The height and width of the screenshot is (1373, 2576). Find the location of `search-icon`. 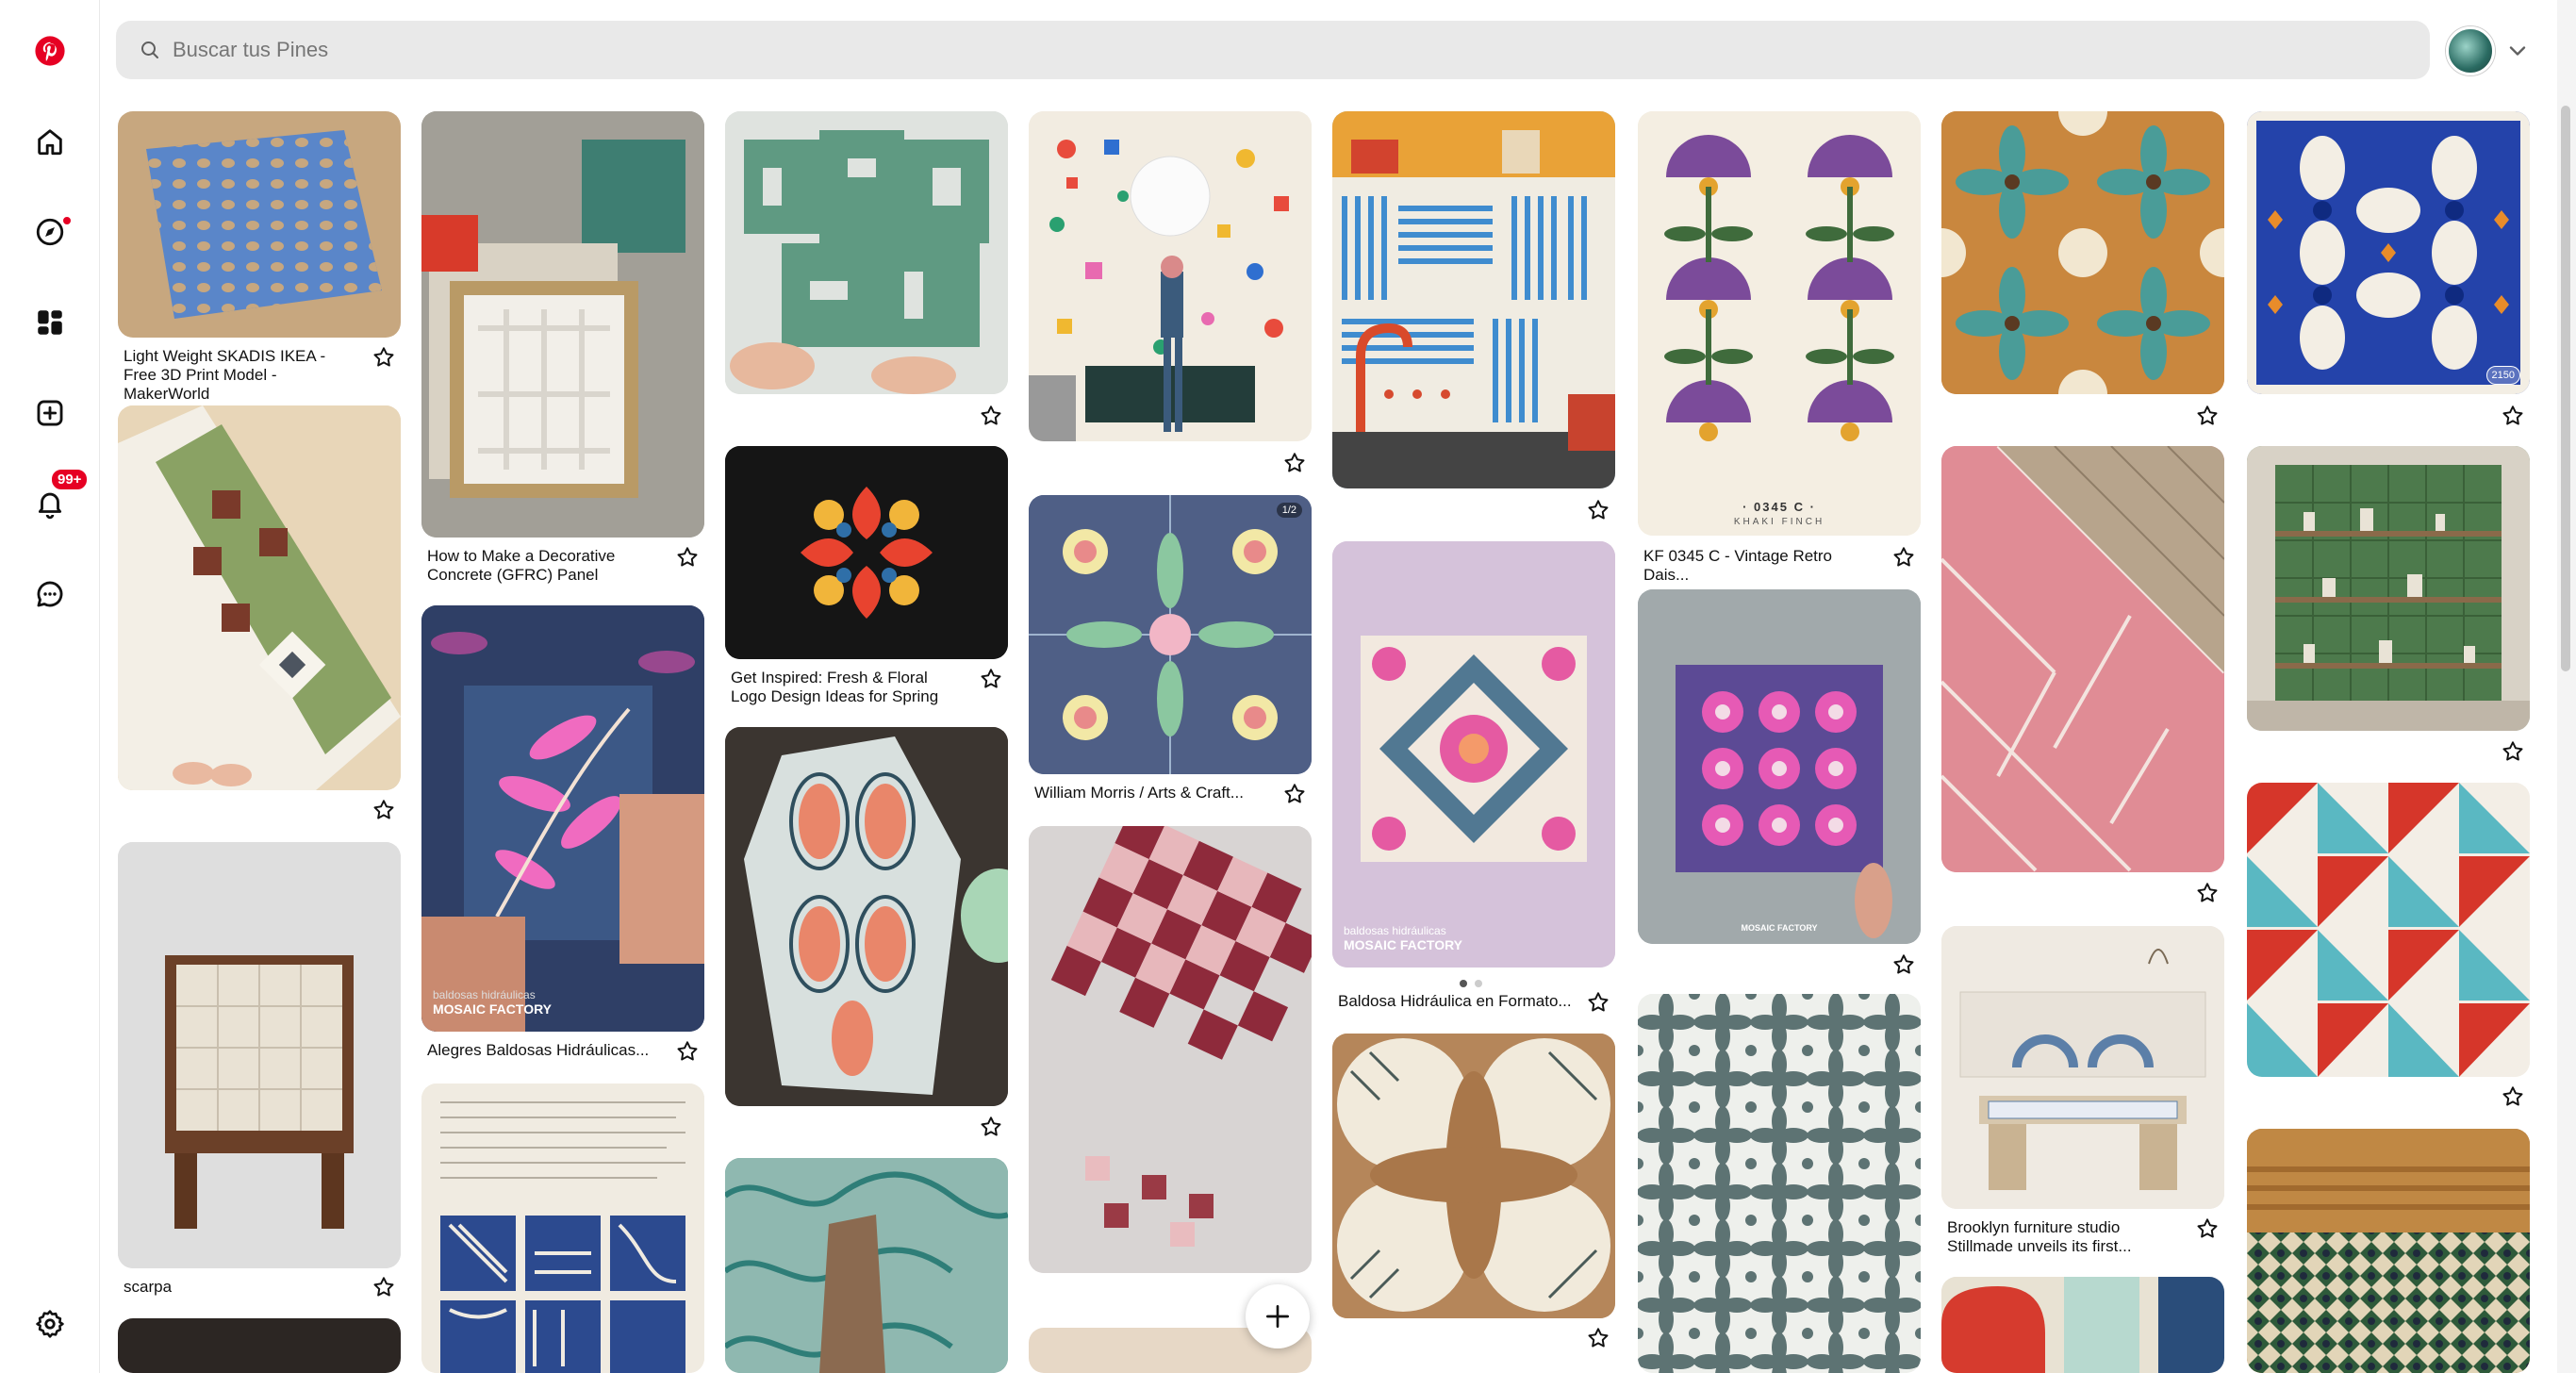

search-icon is located at coordinates (149, 49).